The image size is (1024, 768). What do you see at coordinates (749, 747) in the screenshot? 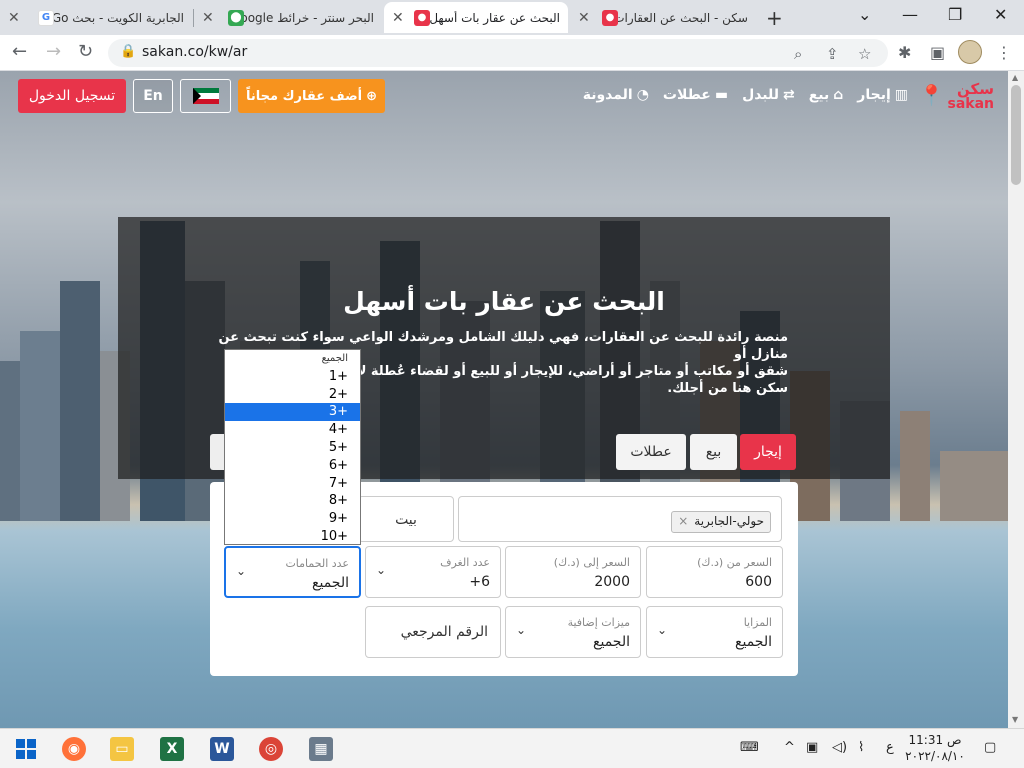
I see `keyboard-icon: ⌨` at bounding box center [749, 747].